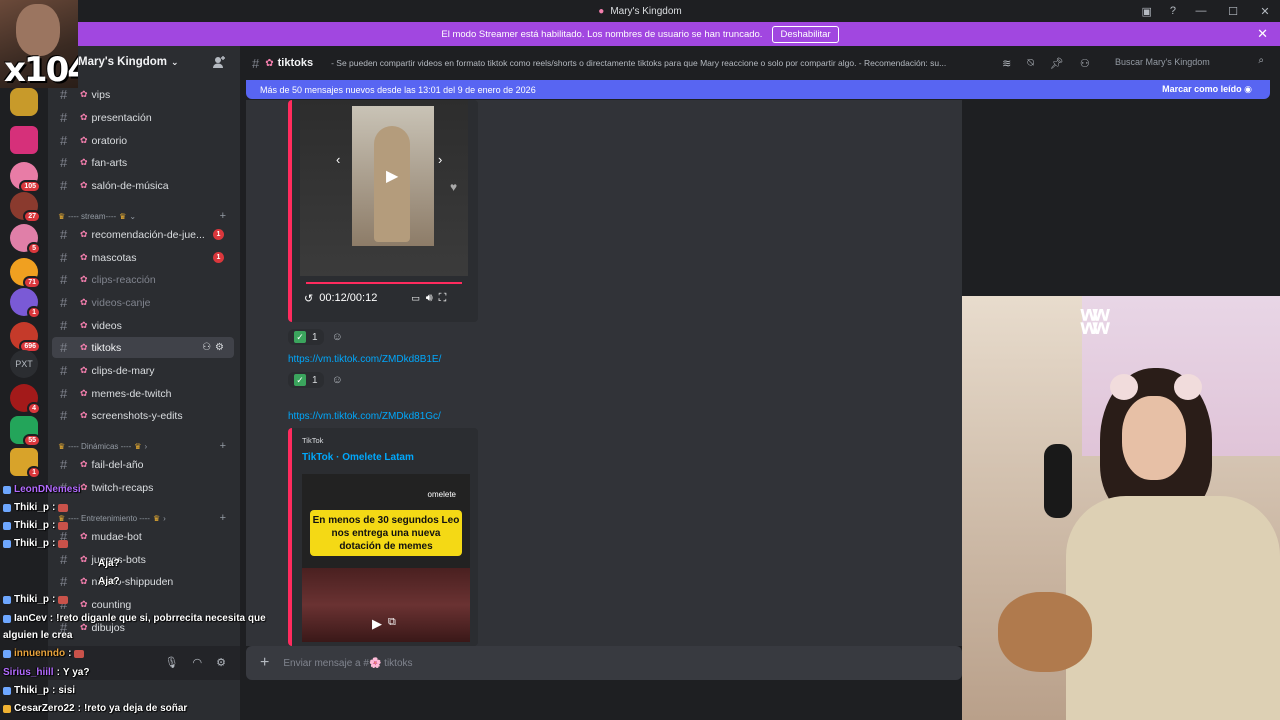 This screenshot has width=1280, height=720. What do you see at coordinates (25, 337) in the screenshot?
I see `server-icon: 696` at bounding box center [25, 337].